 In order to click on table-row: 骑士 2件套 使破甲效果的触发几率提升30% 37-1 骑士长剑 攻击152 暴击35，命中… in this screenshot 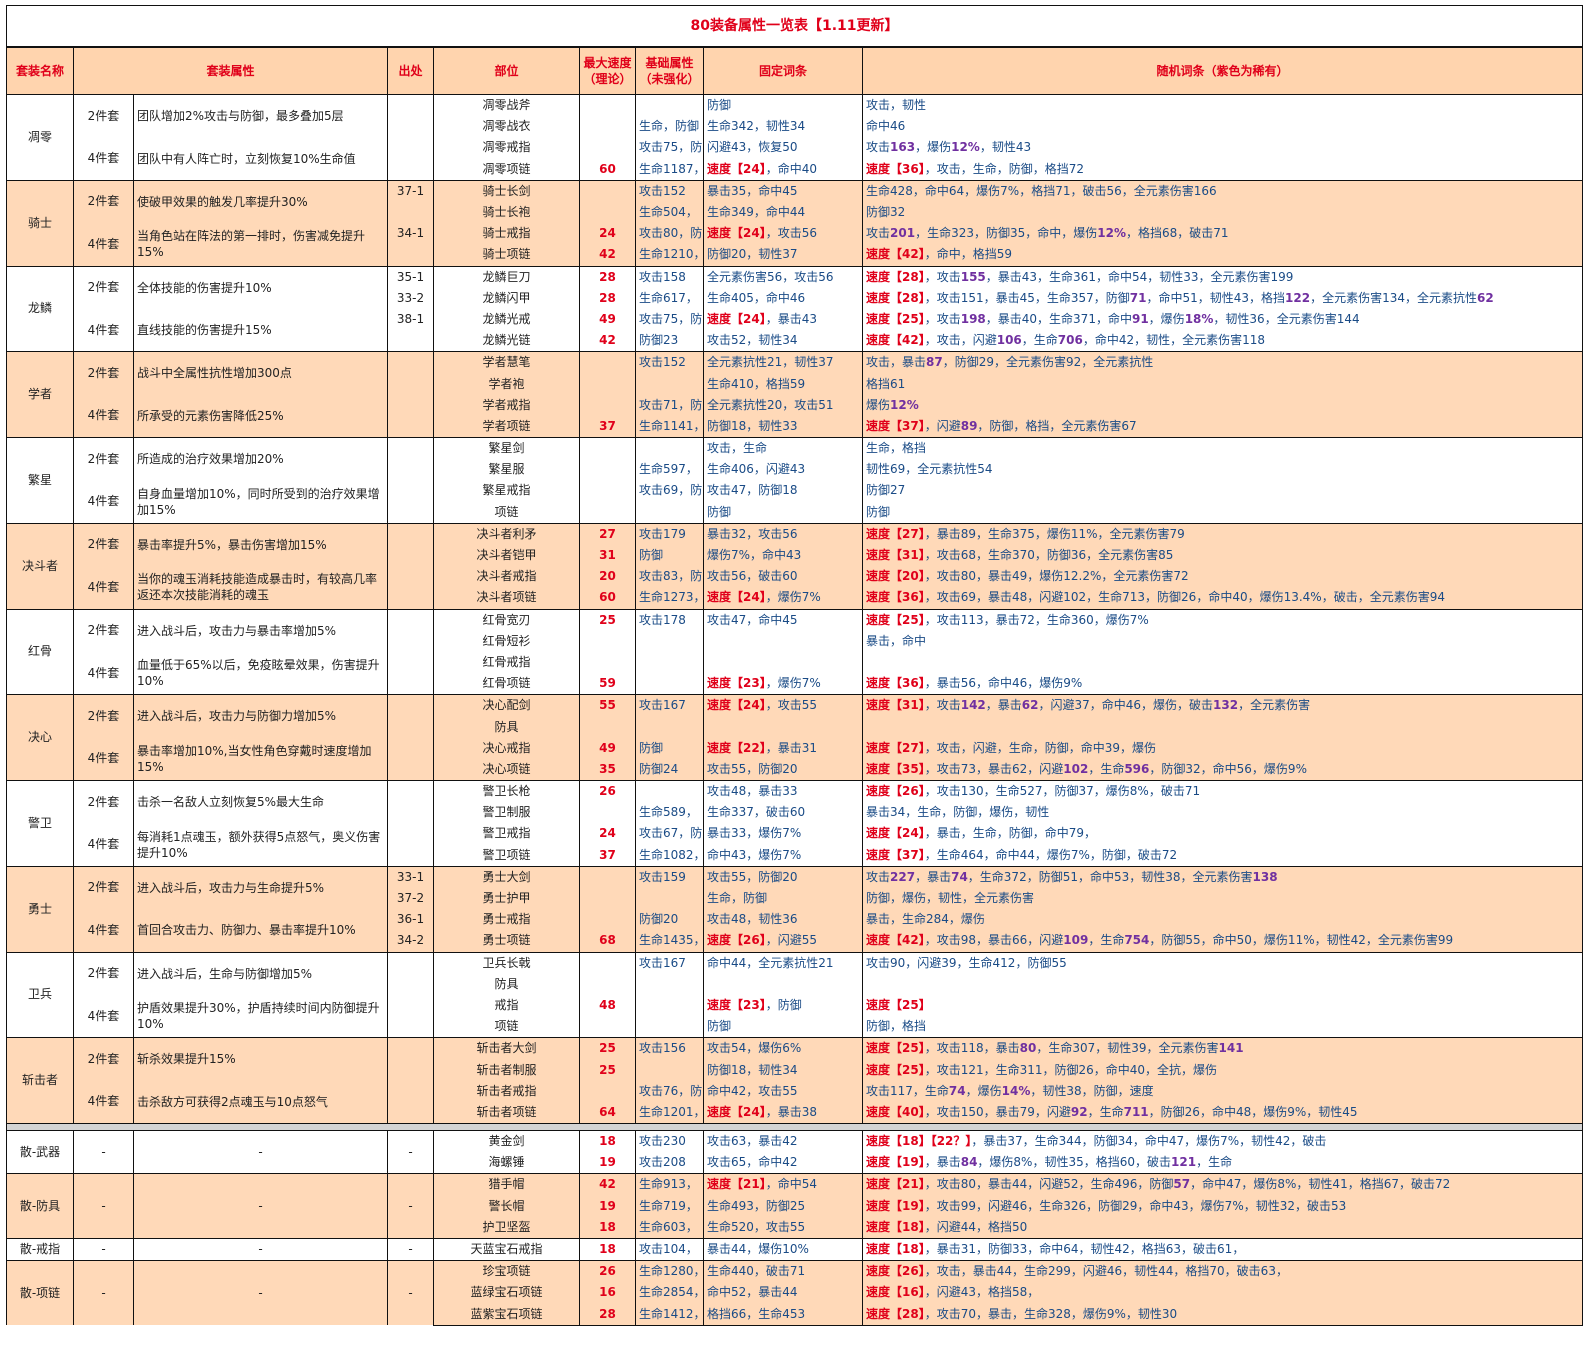, I will do `click(795, 222)`.